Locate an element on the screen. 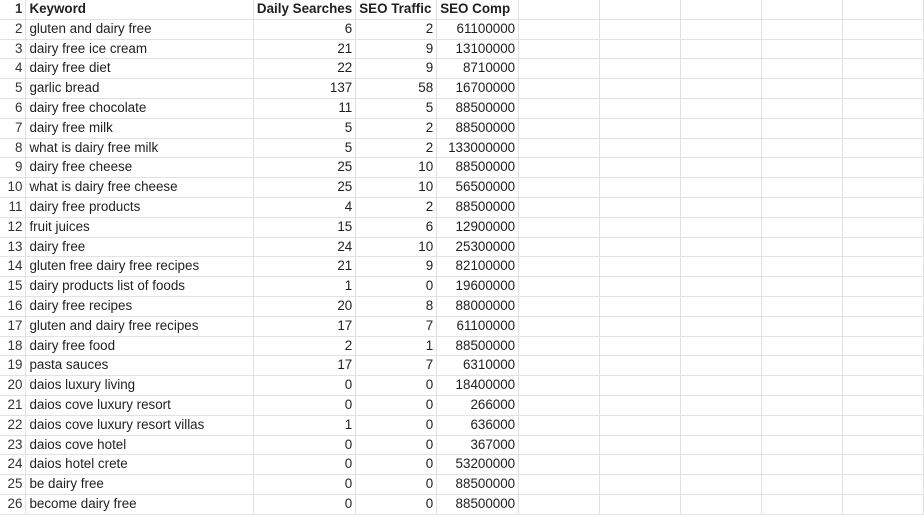  daily-searches-cell: 0 is located at coordinates (305, 484).